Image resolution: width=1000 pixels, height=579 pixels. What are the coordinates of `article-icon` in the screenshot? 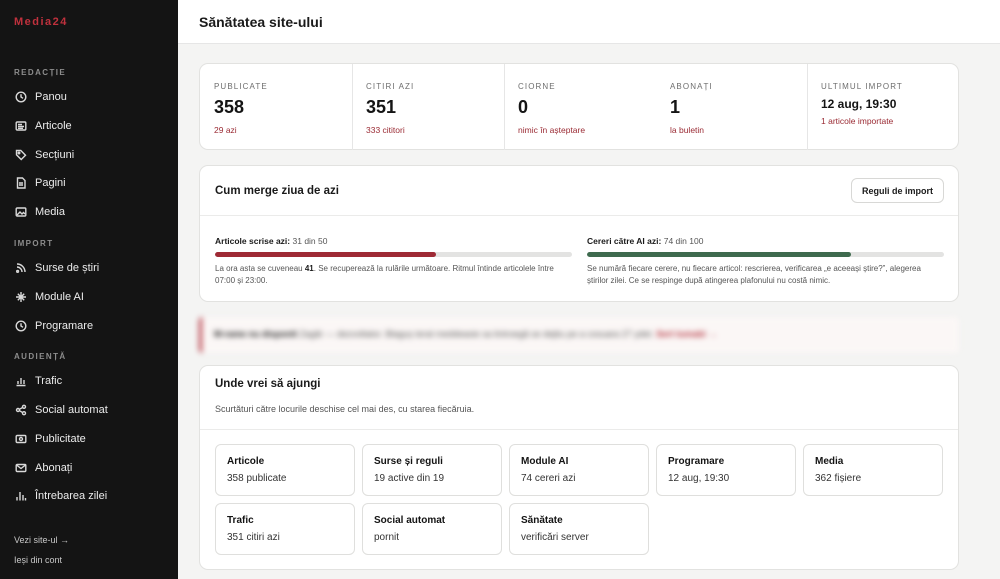 It's located at (21, 126).